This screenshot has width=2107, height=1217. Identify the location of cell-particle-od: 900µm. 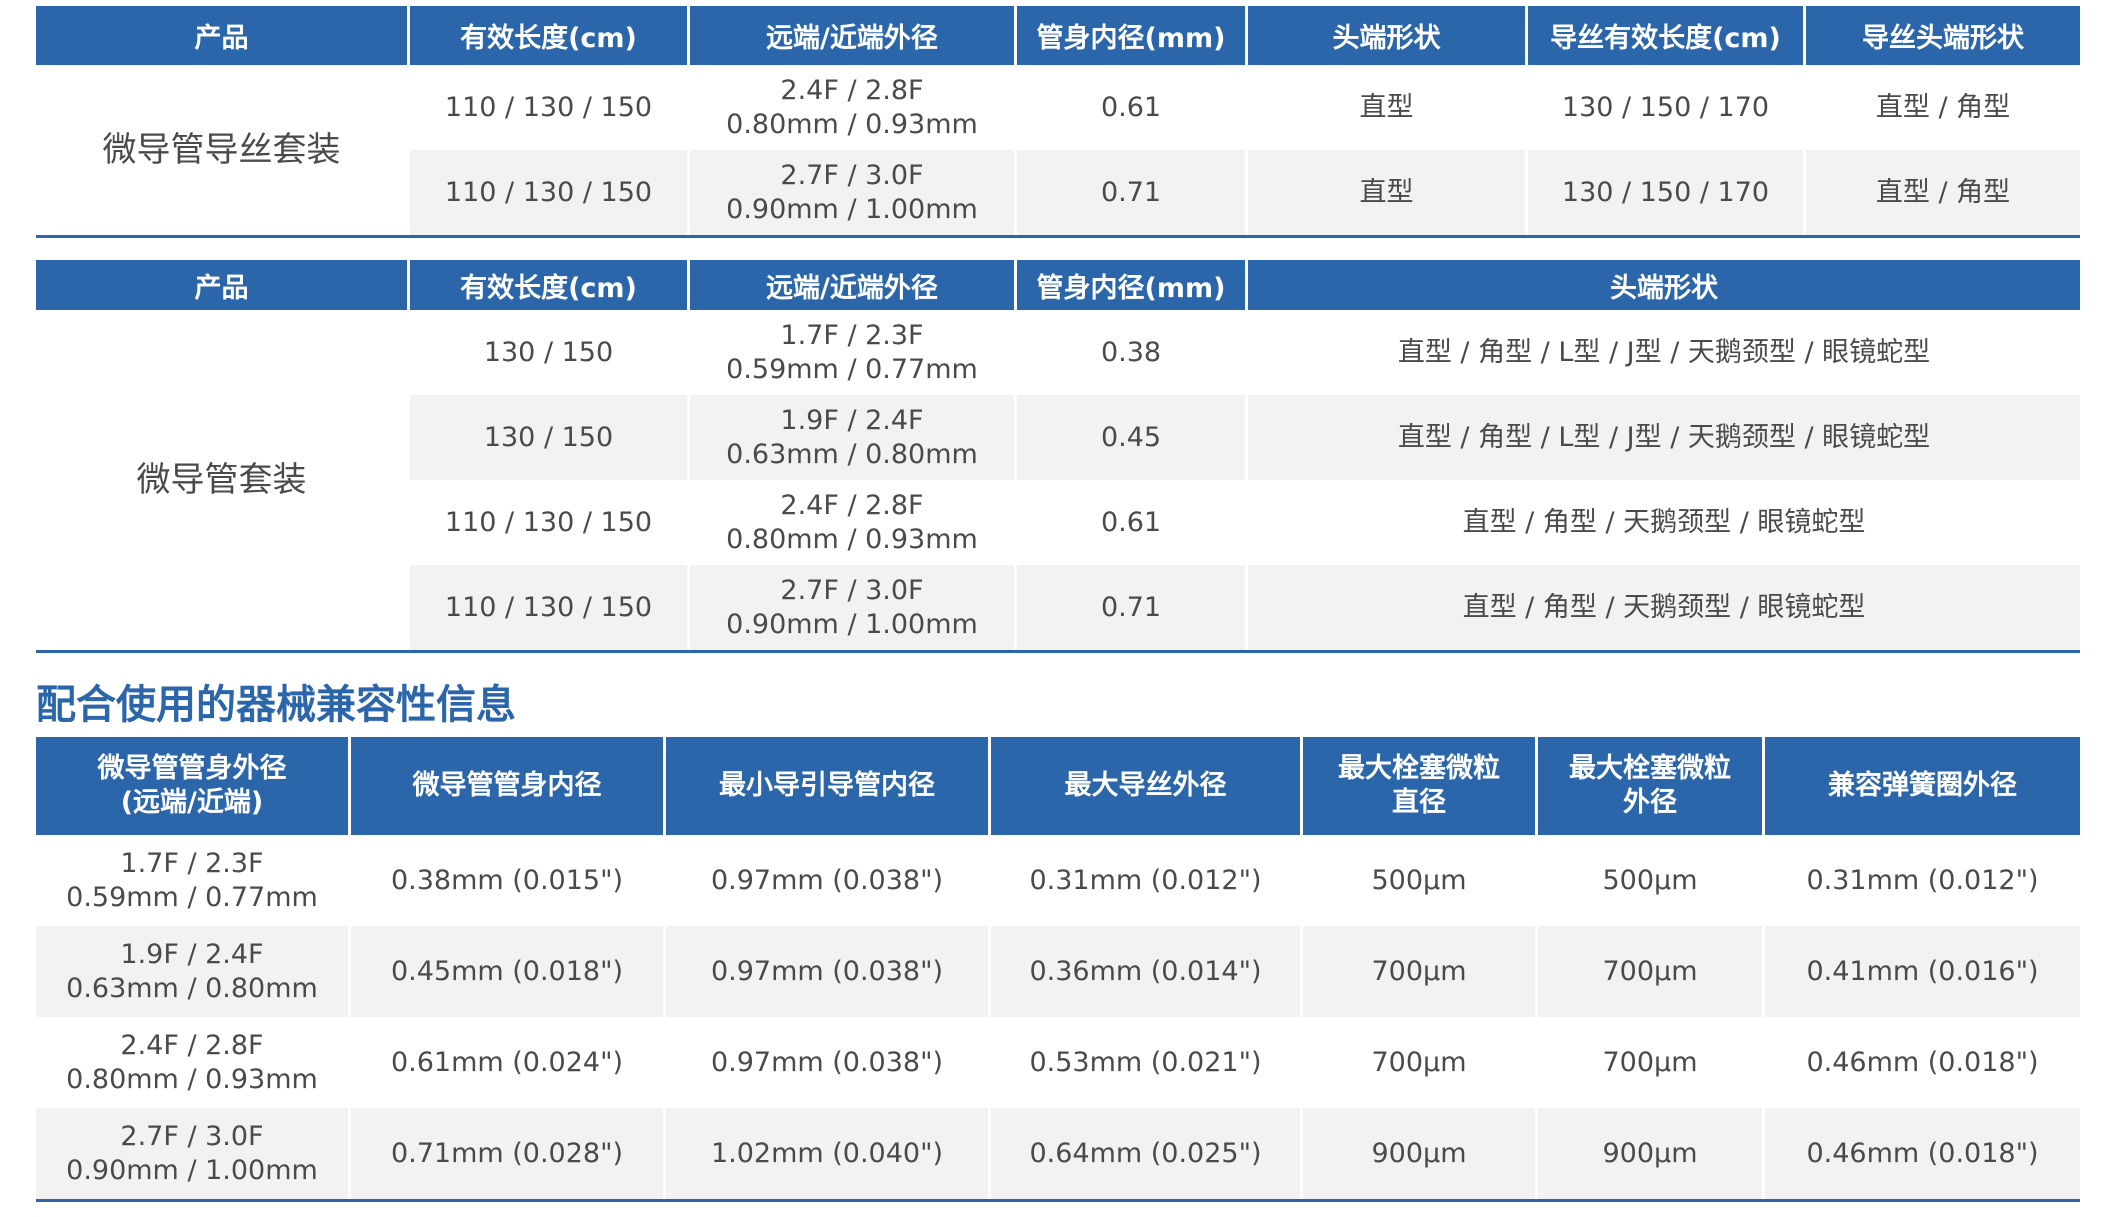
(1651, 1153).